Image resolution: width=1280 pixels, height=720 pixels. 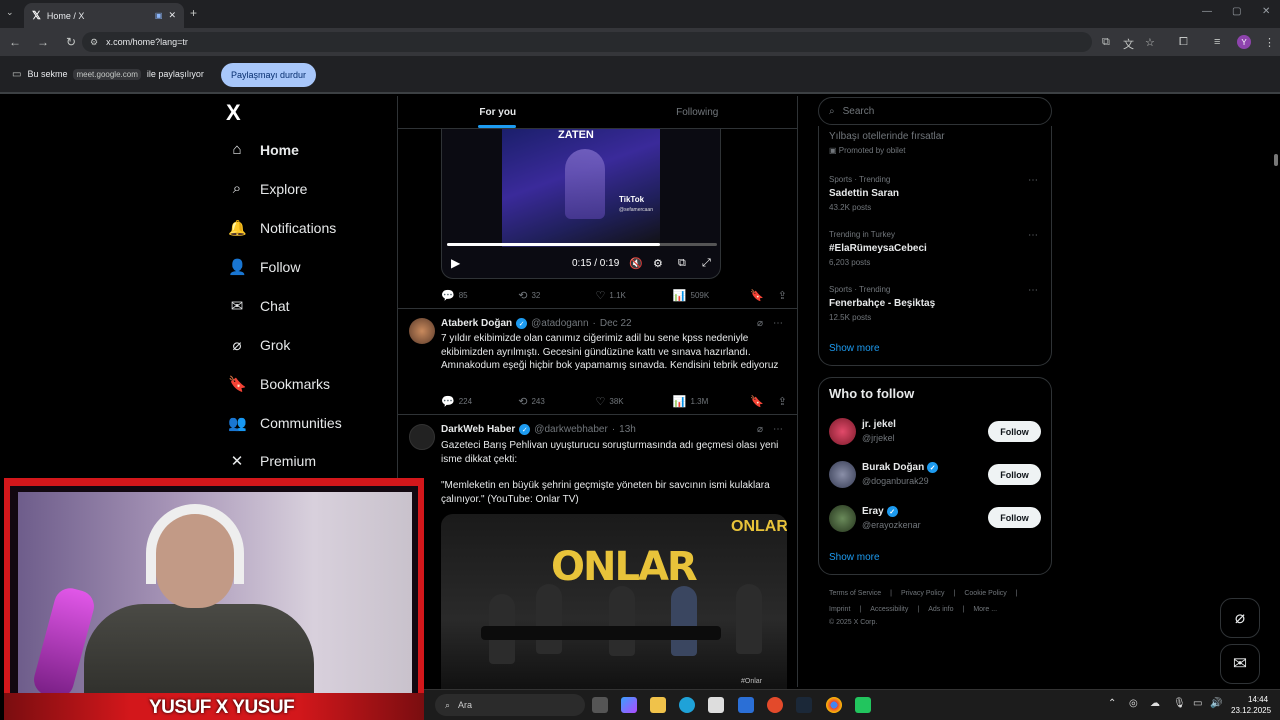 What do you see at coordinates (985, 593) in the screenshot?
I see `footer-link: Cookie Policy` at bounding box center [985, 593].